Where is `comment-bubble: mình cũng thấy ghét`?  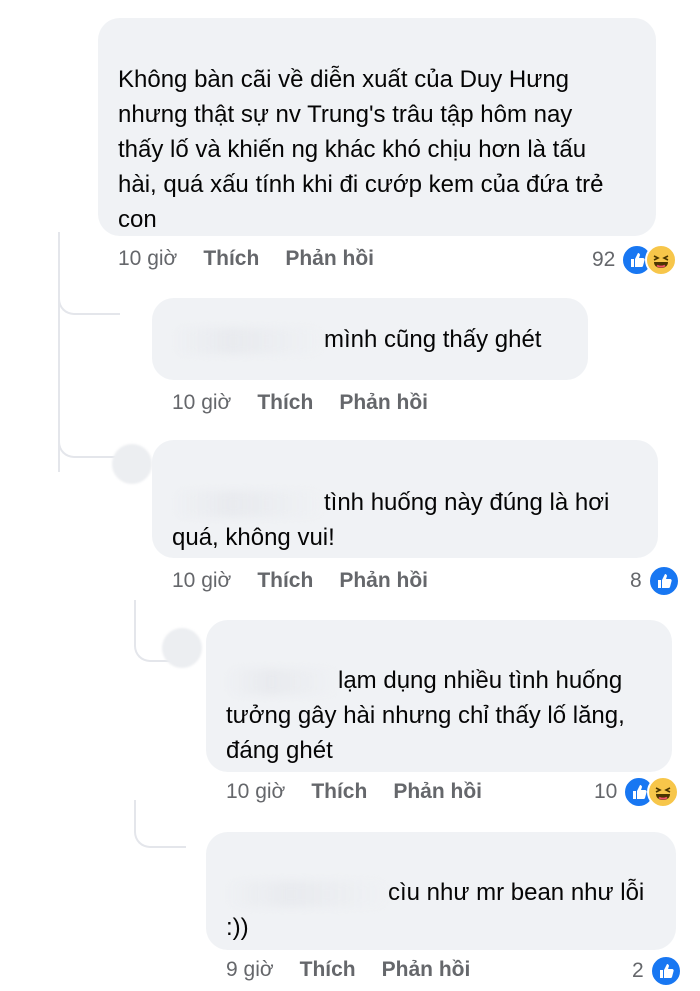
comment-bubble: mình cũng thấy ghét is located at coordinates (370, 339).